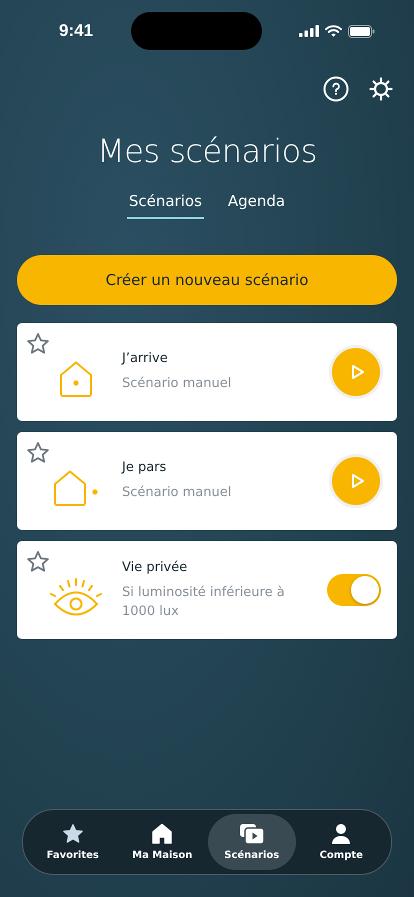 The image size is (414, 897). I want to click on nav-tab: Scénarios, so click(252, 842).